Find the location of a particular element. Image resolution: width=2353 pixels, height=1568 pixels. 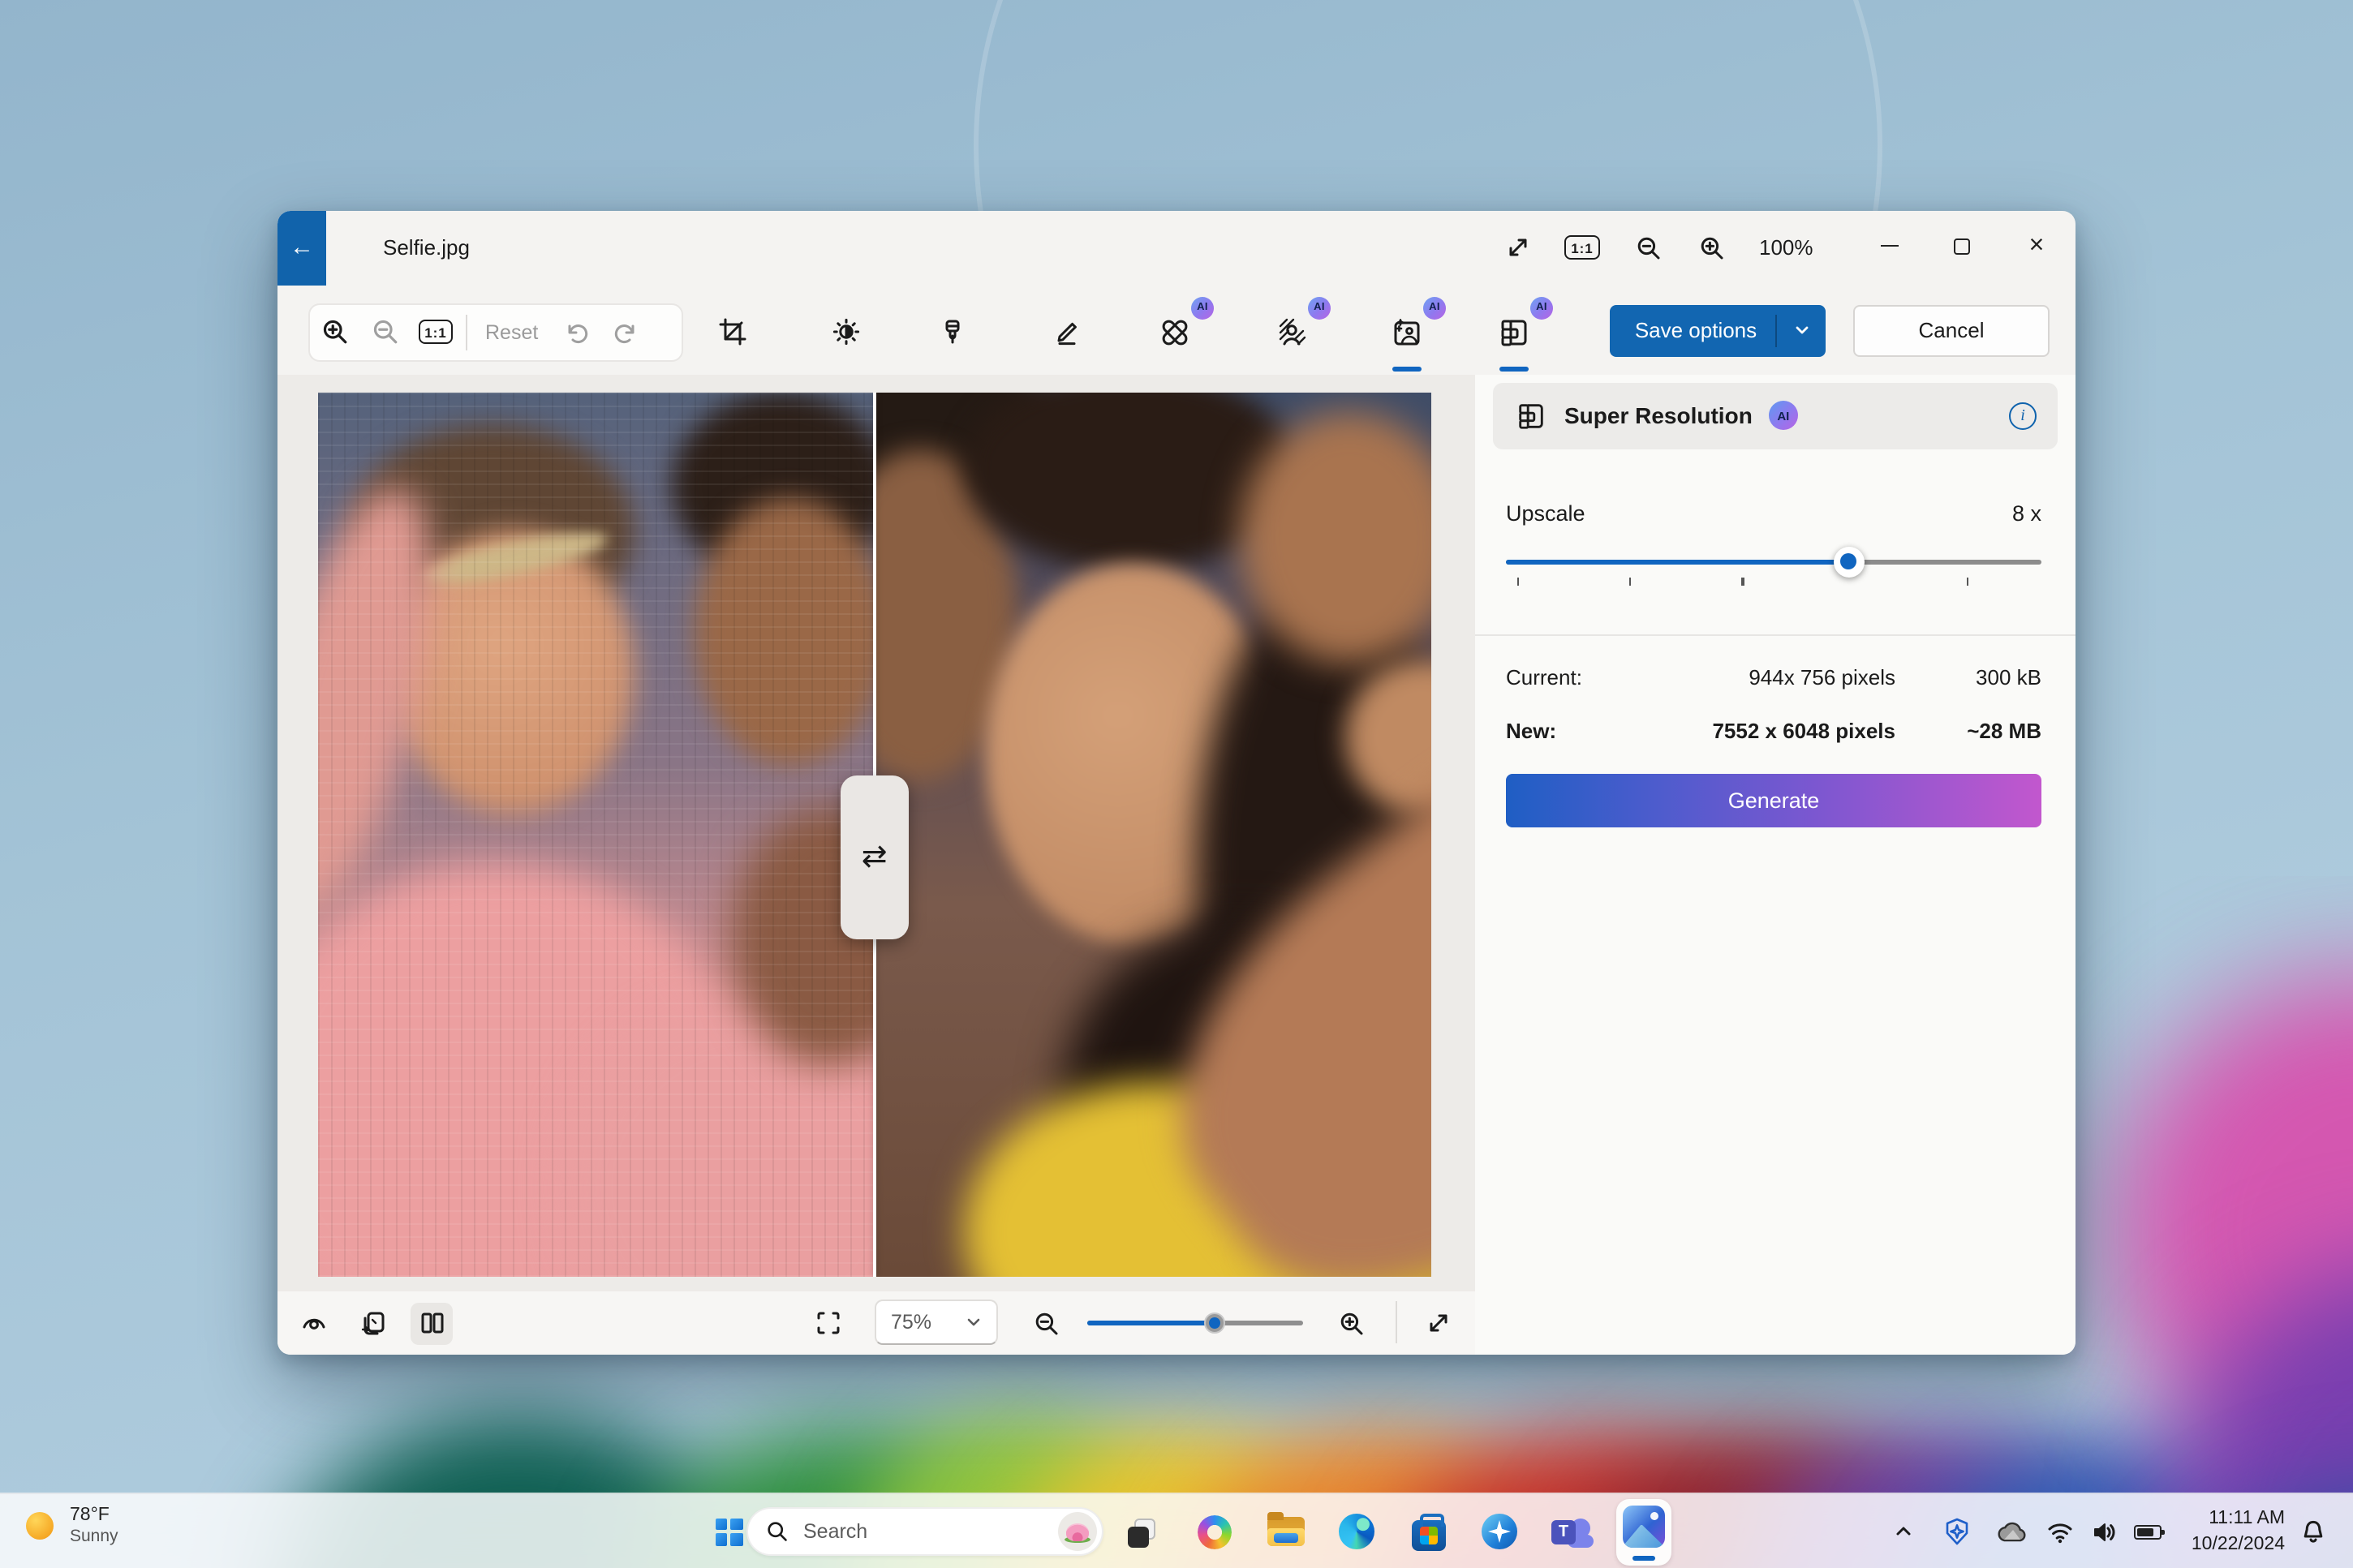

tray-onedrive is located at coordinates (2012, 1531).